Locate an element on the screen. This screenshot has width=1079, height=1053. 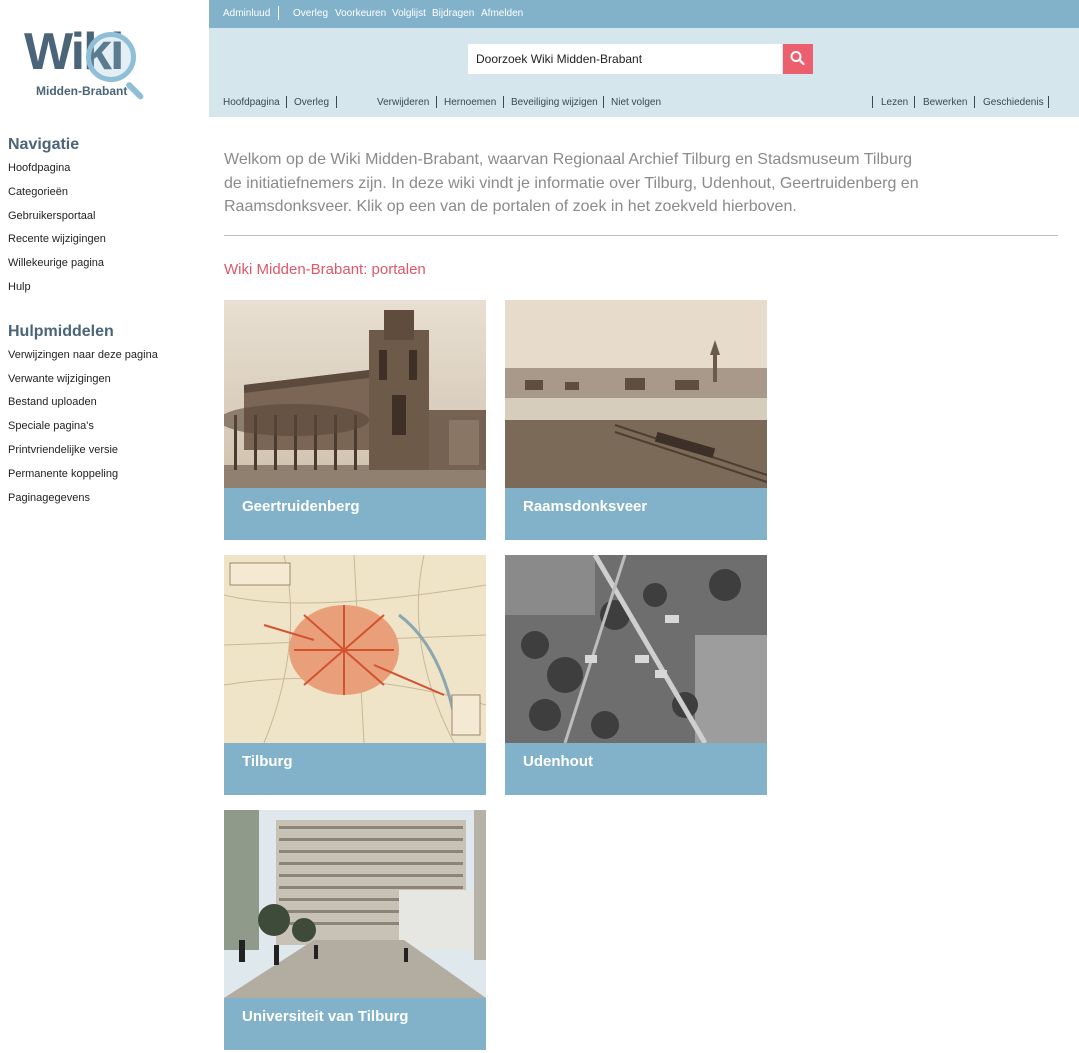
portal-photo-geertruidenberg is located at coordinates (355, 394).